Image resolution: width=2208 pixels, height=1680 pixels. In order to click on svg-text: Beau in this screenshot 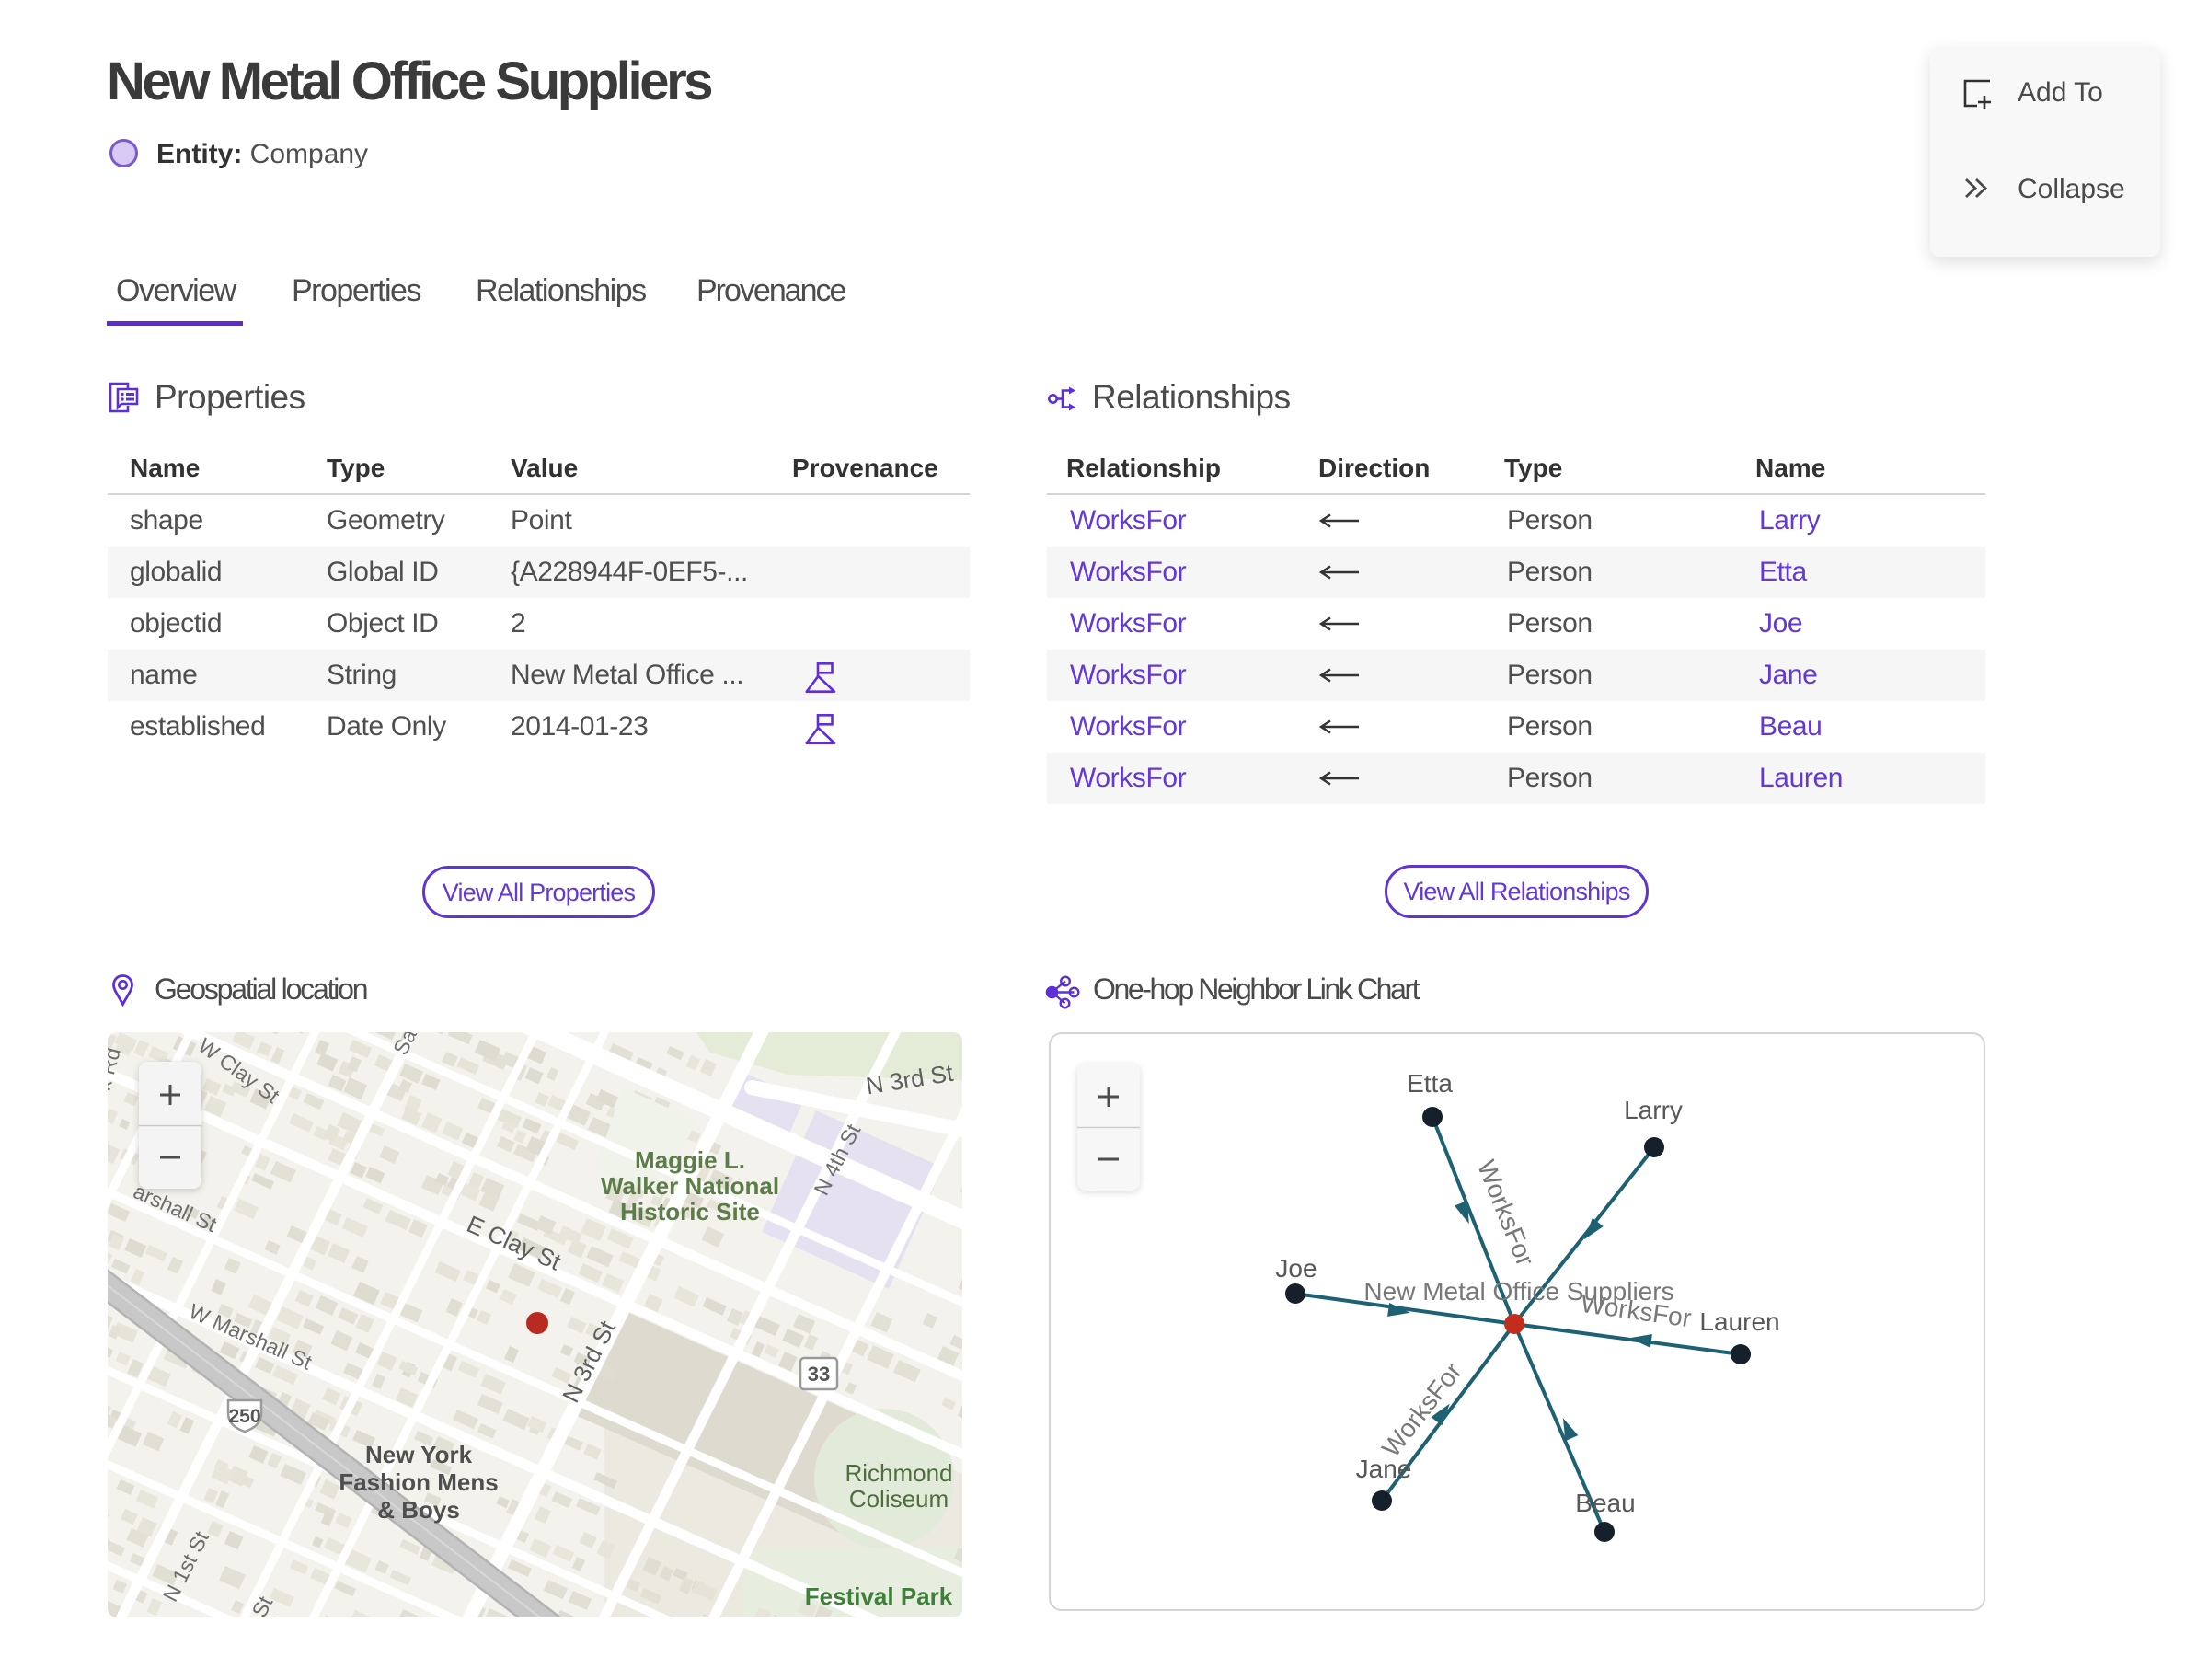, I will do `click(1605, 1503)`.